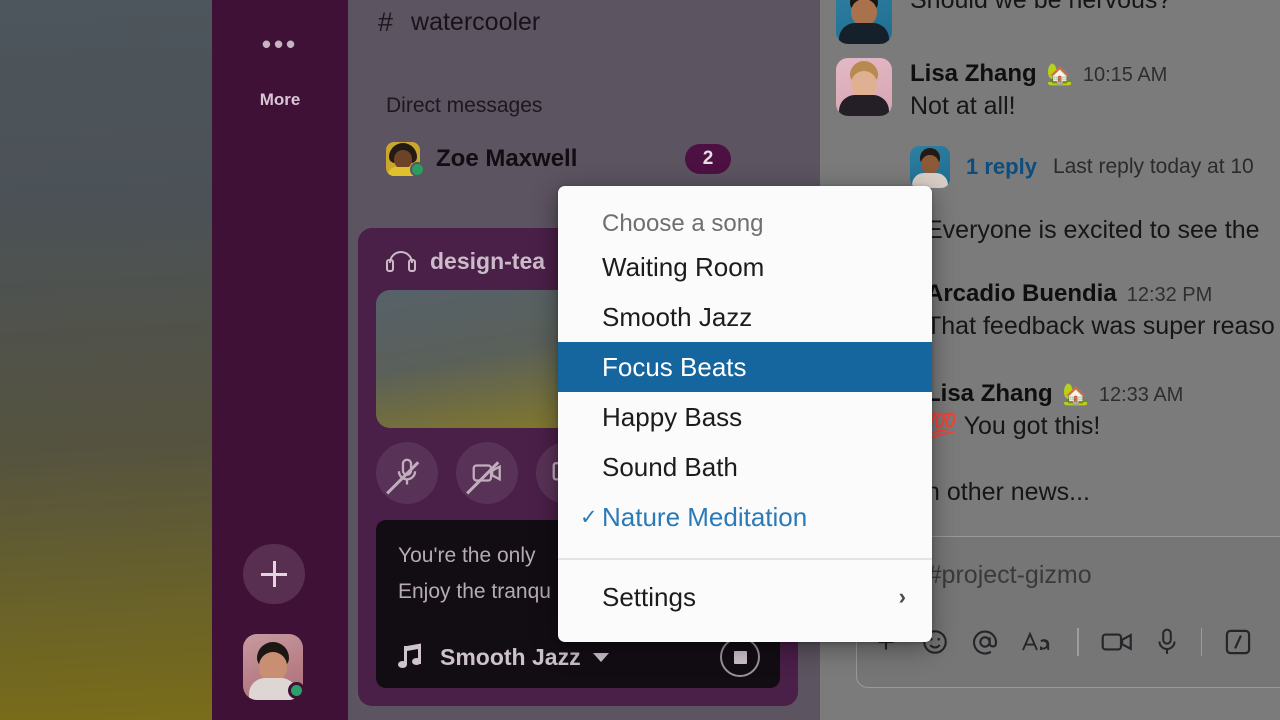 The width and height of the screenshot is (1280, 720). I want to click on menu-item-song: Smooth Jazz, so click(745, 317).